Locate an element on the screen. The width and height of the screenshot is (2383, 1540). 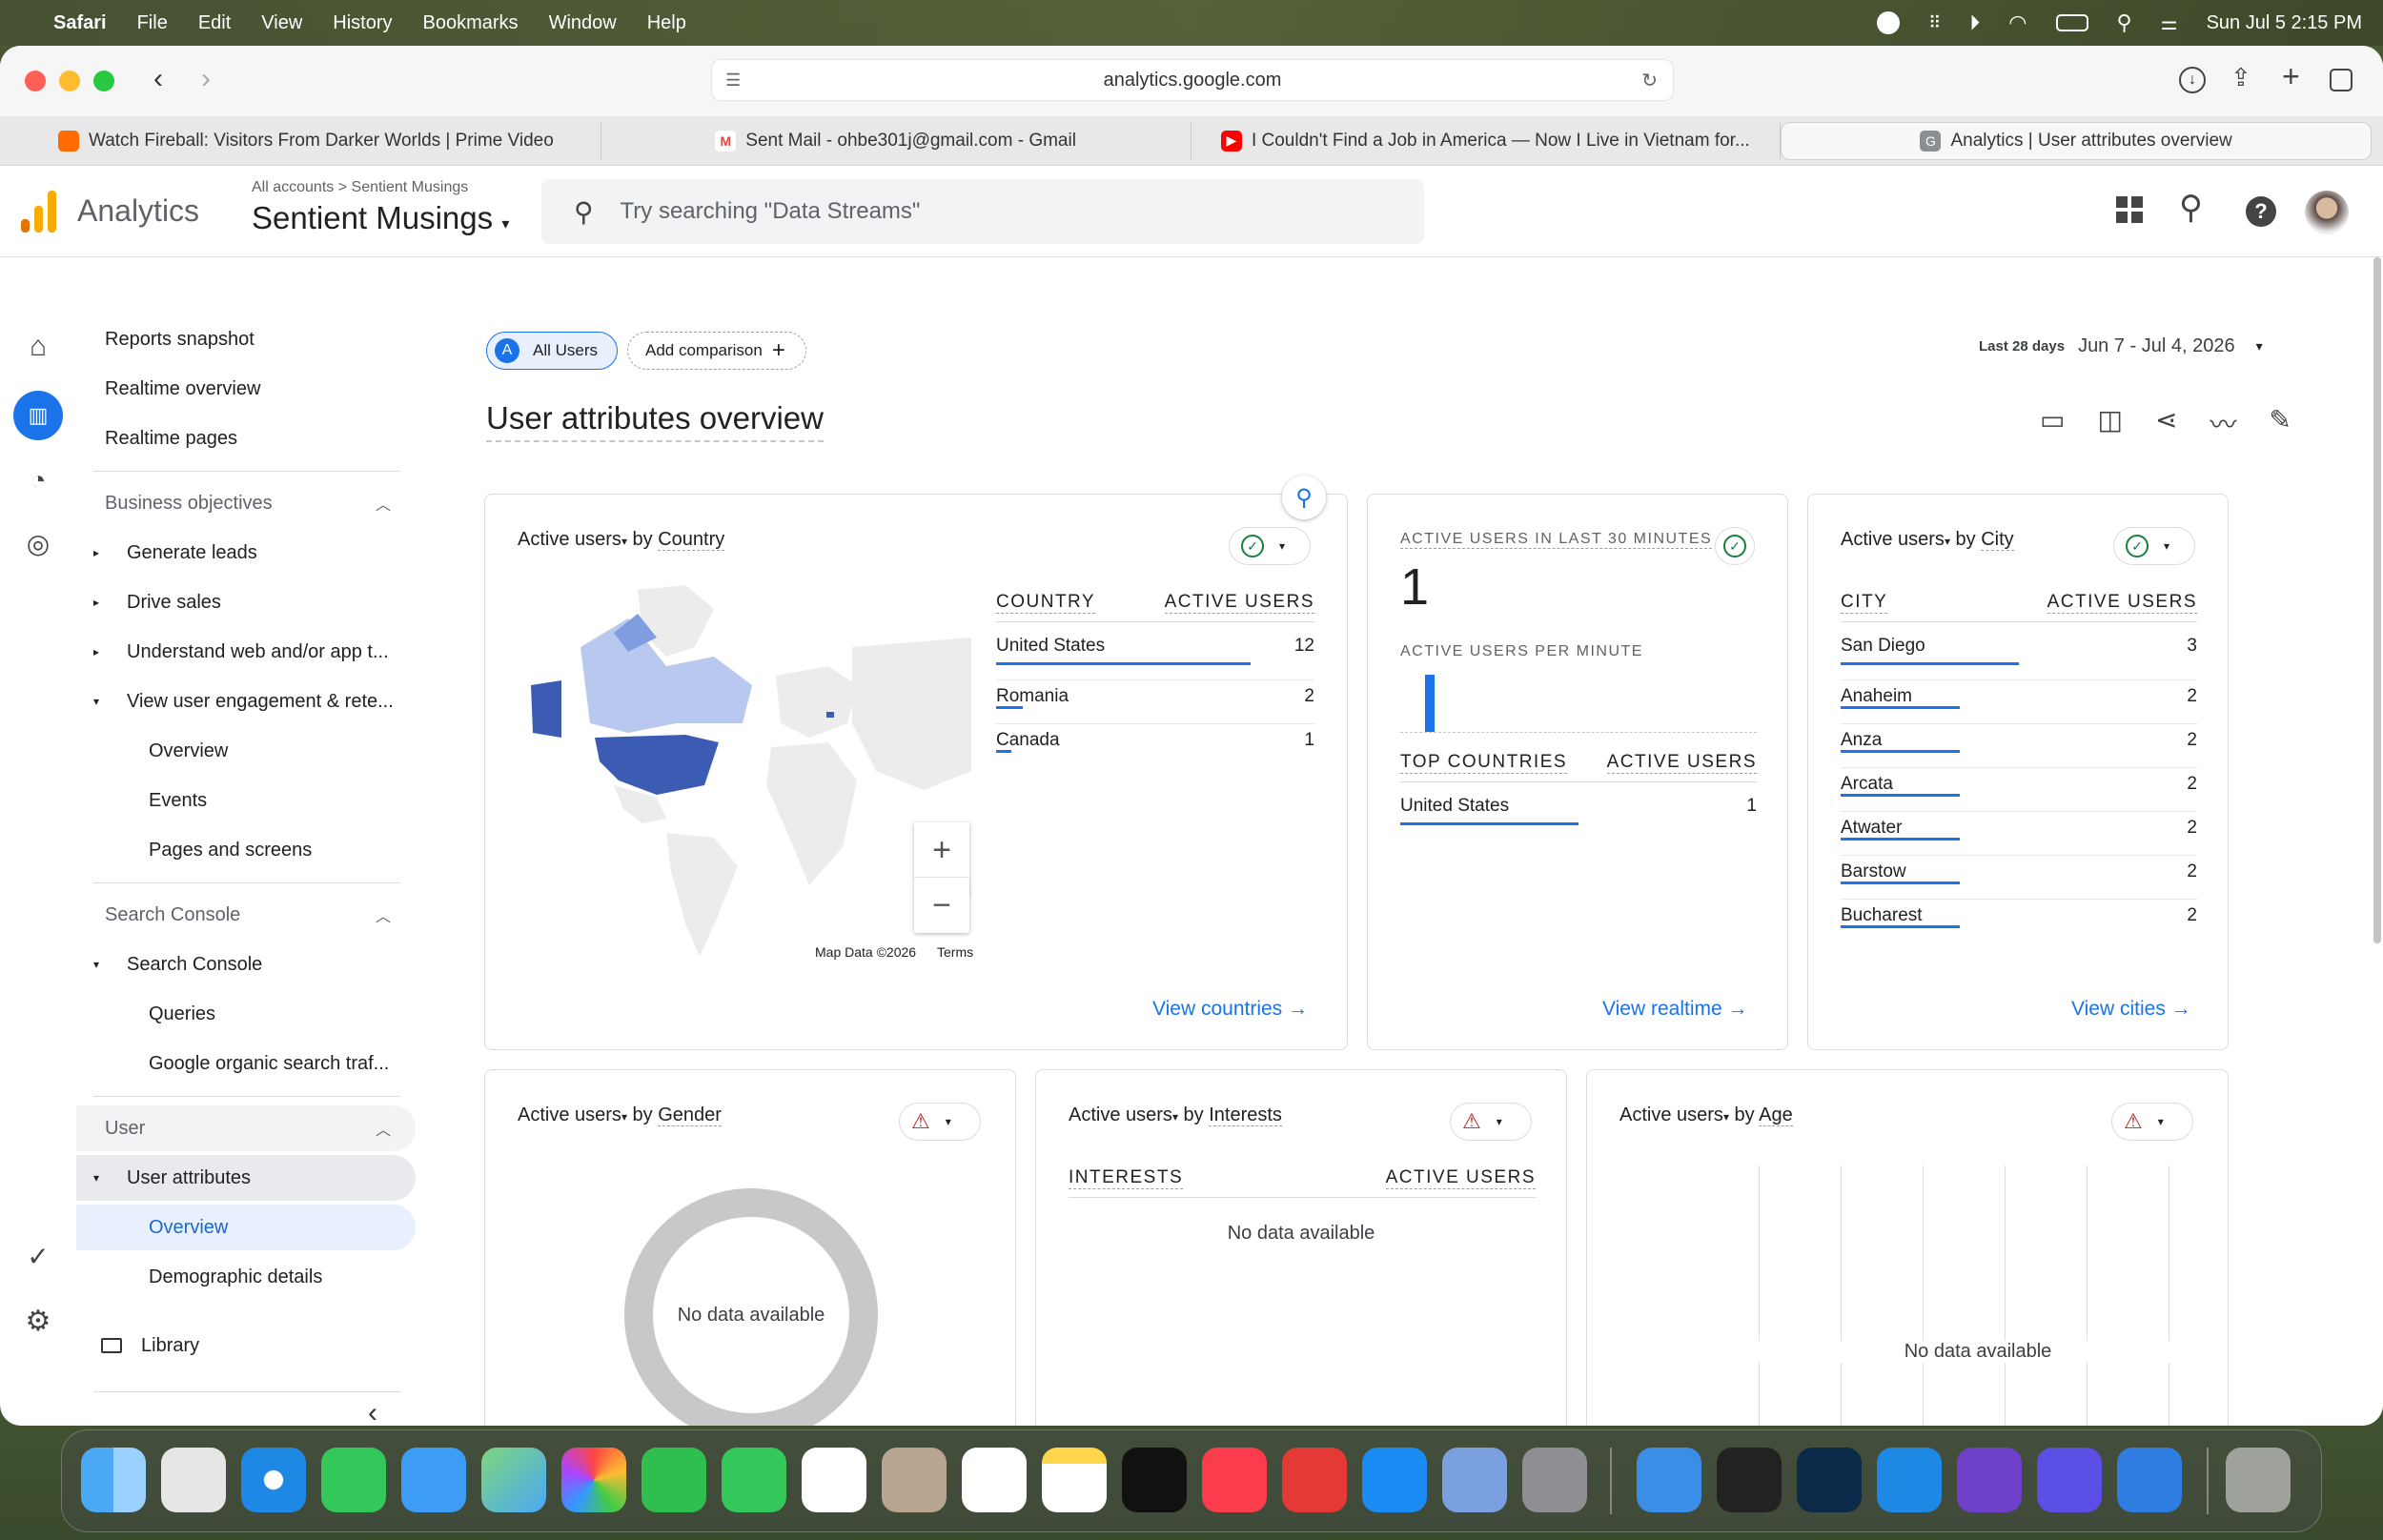
nav-realtime-overview: Realtime overview is located at coordinates (246, 389).